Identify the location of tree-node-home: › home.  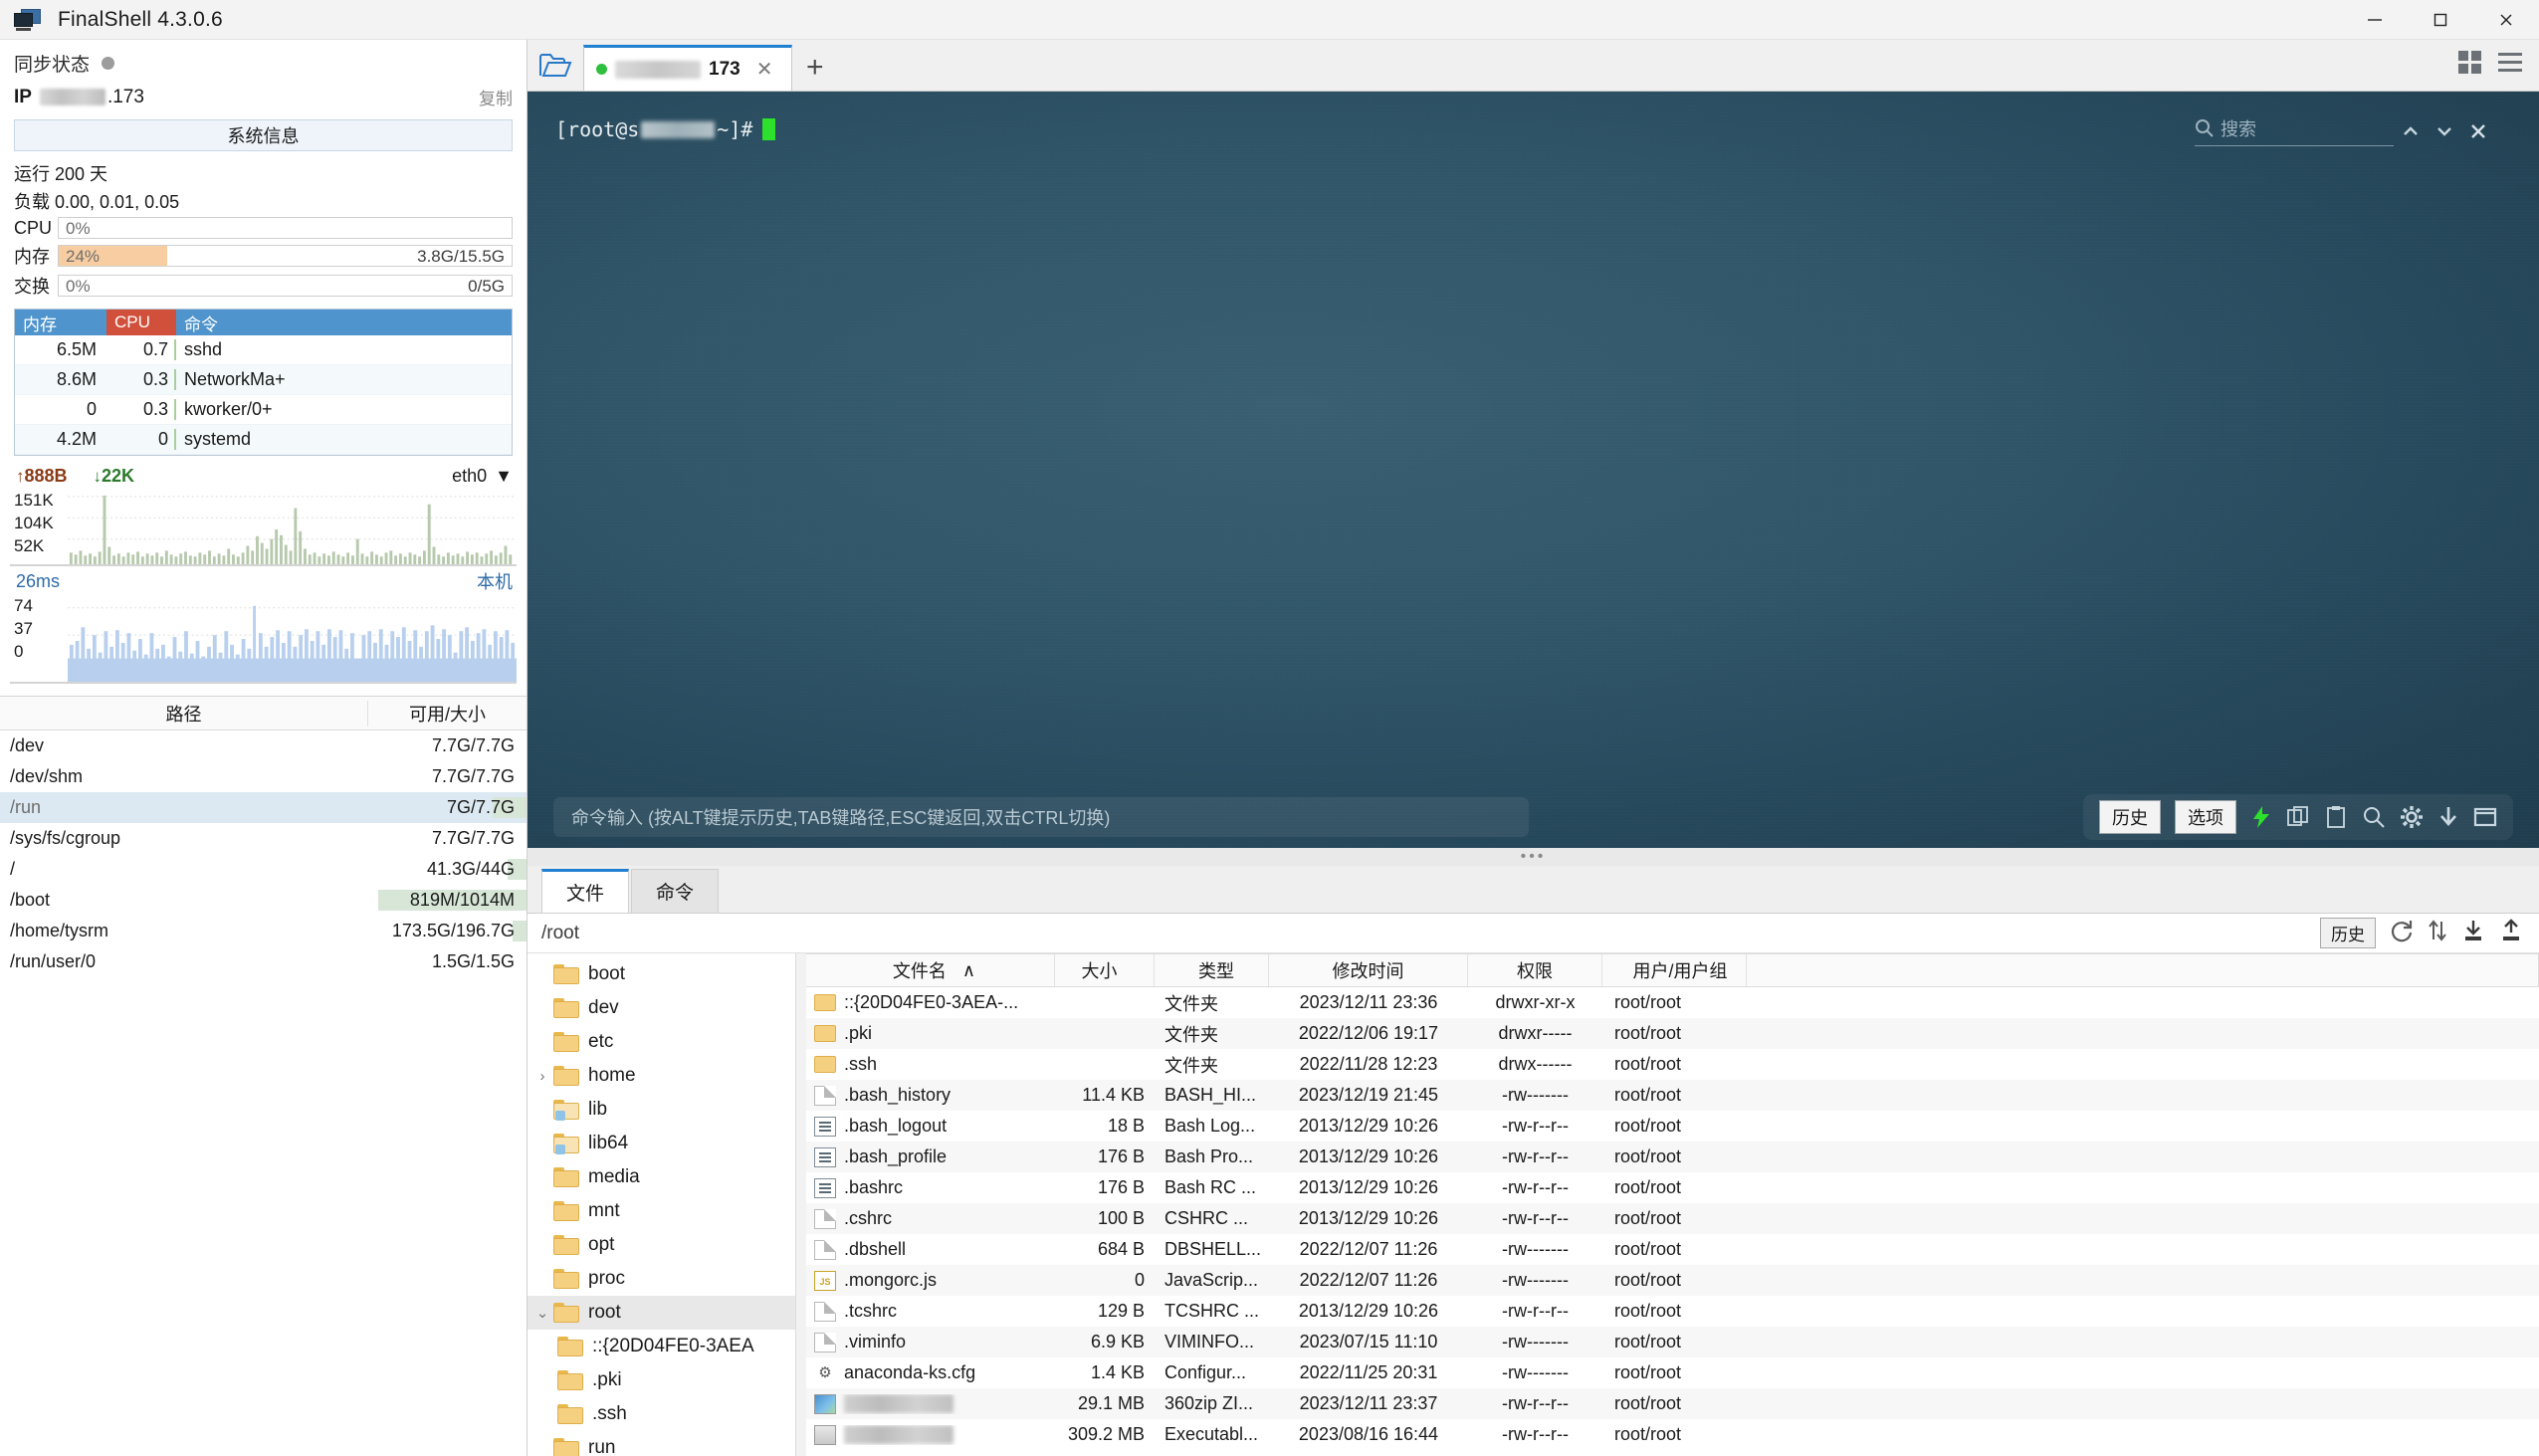
(661, 1076).